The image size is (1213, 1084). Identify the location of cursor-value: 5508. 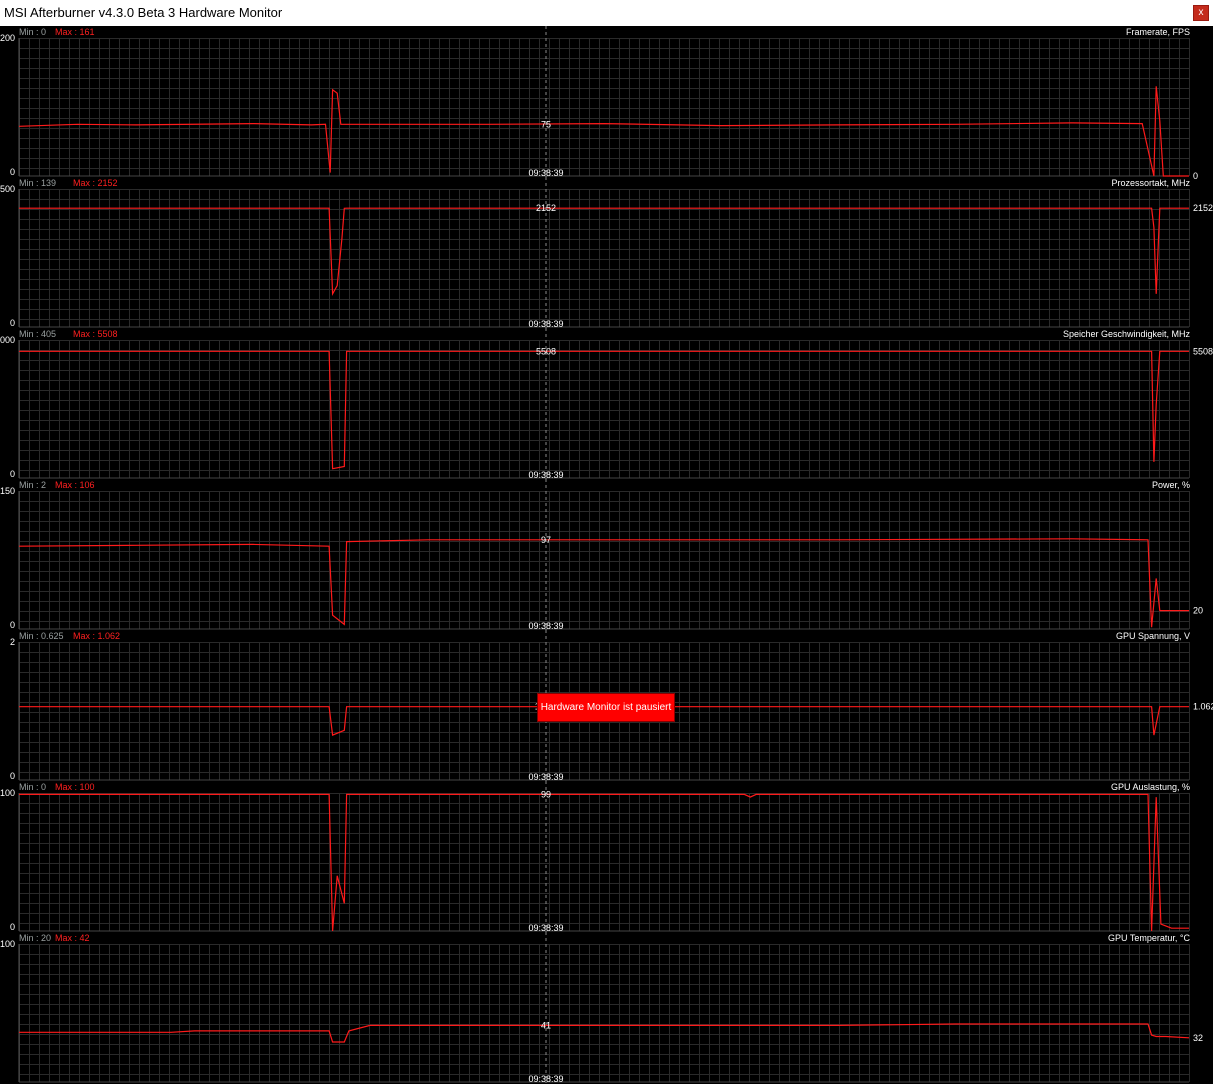
(546, 351).